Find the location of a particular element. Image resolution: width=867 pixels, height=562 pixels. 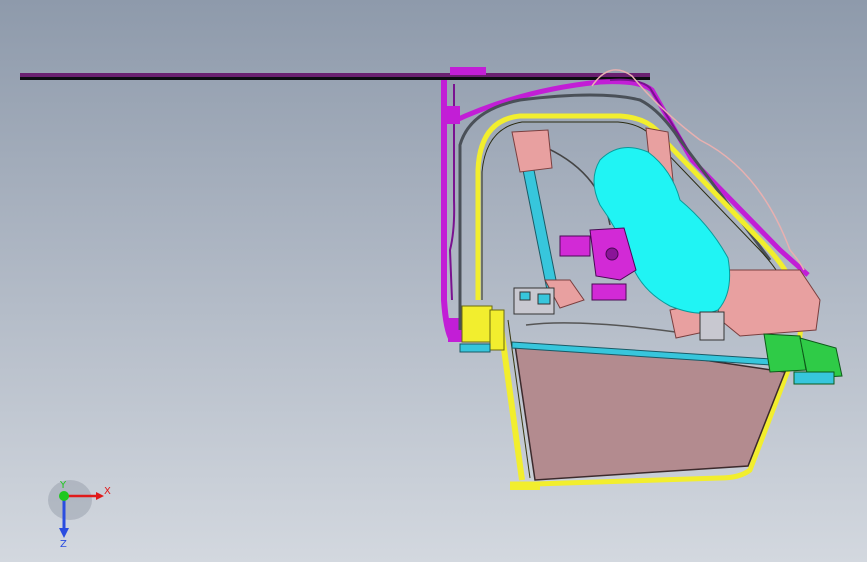

axis-triad: X Y Z is located at coordinates (79, 514).